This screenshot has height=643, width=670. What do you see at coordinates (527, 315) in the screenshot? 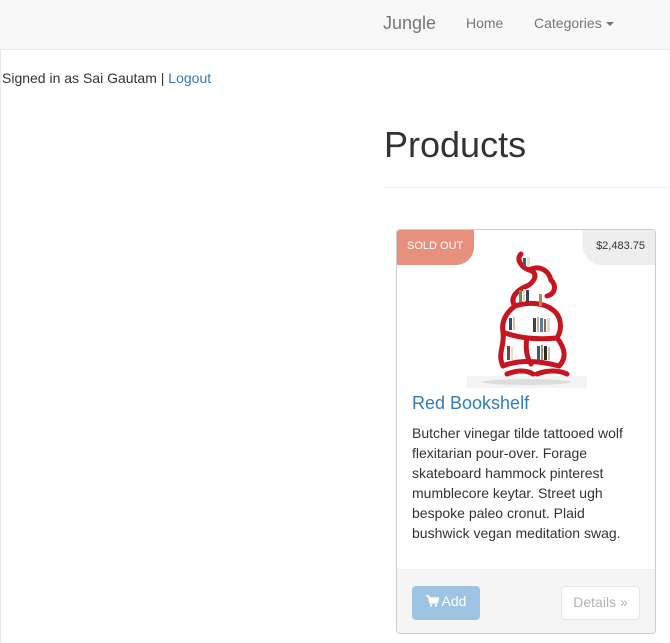
I see `red-bookshelf-image` at bounding box center [527, 315].